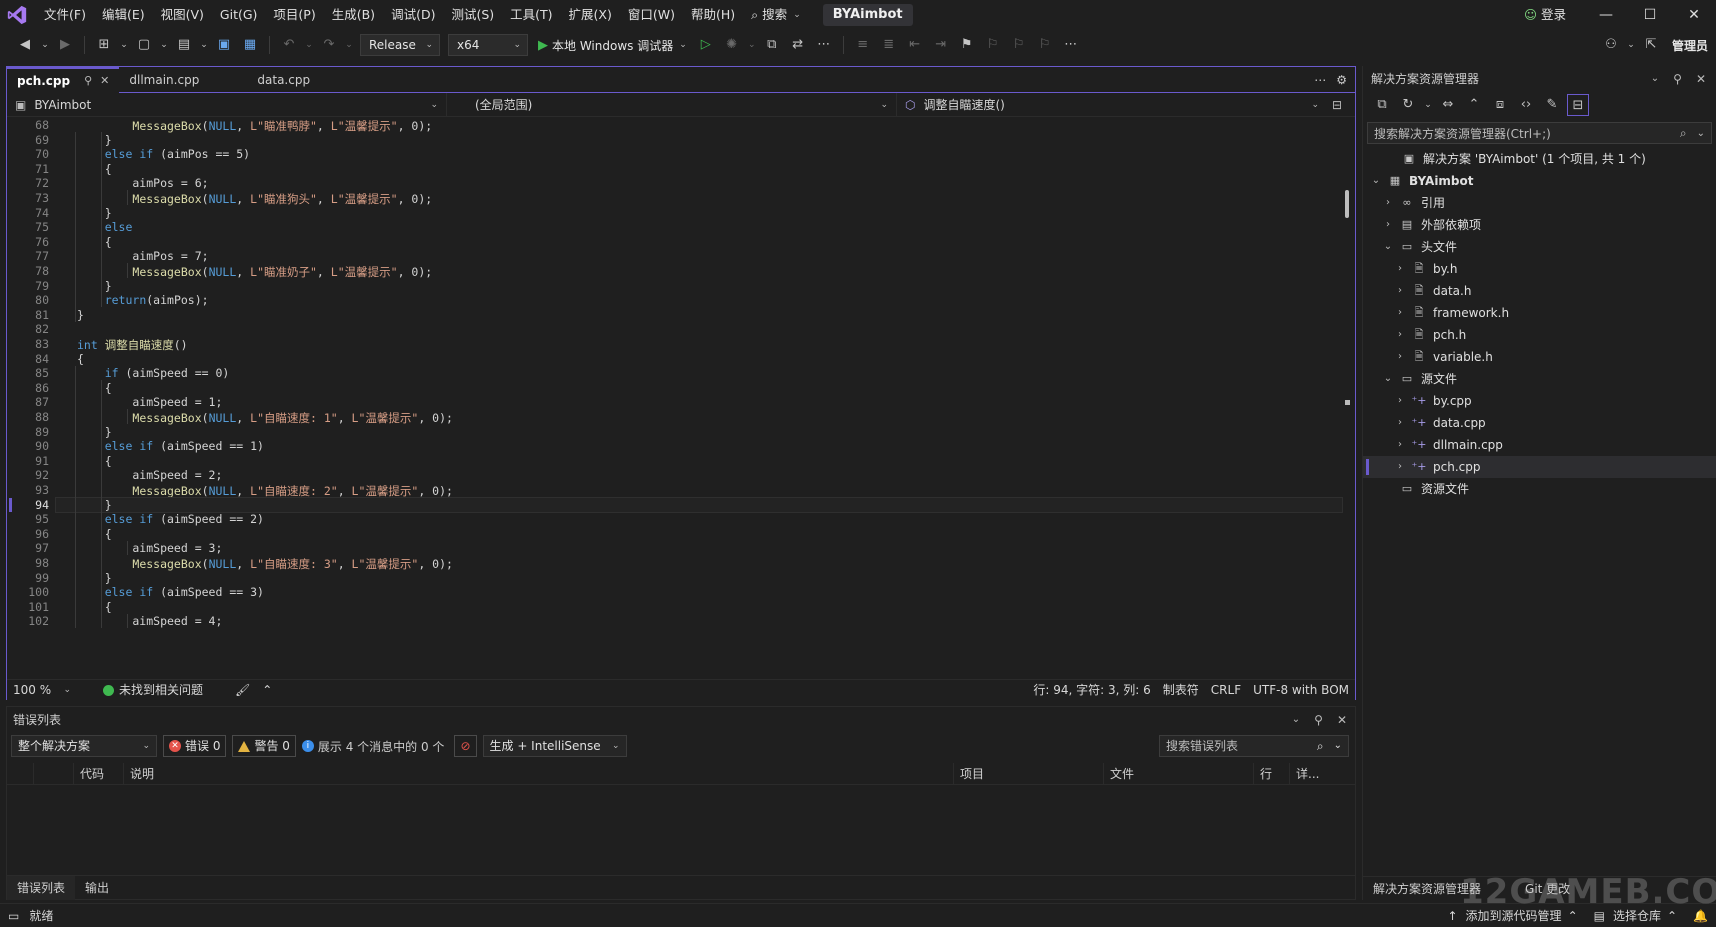  What do you see at coordinates (1539, 401) in the screenshot?
I see `tree-item: › ⁺+ by.cpp` at bounding box center [1539, 401].